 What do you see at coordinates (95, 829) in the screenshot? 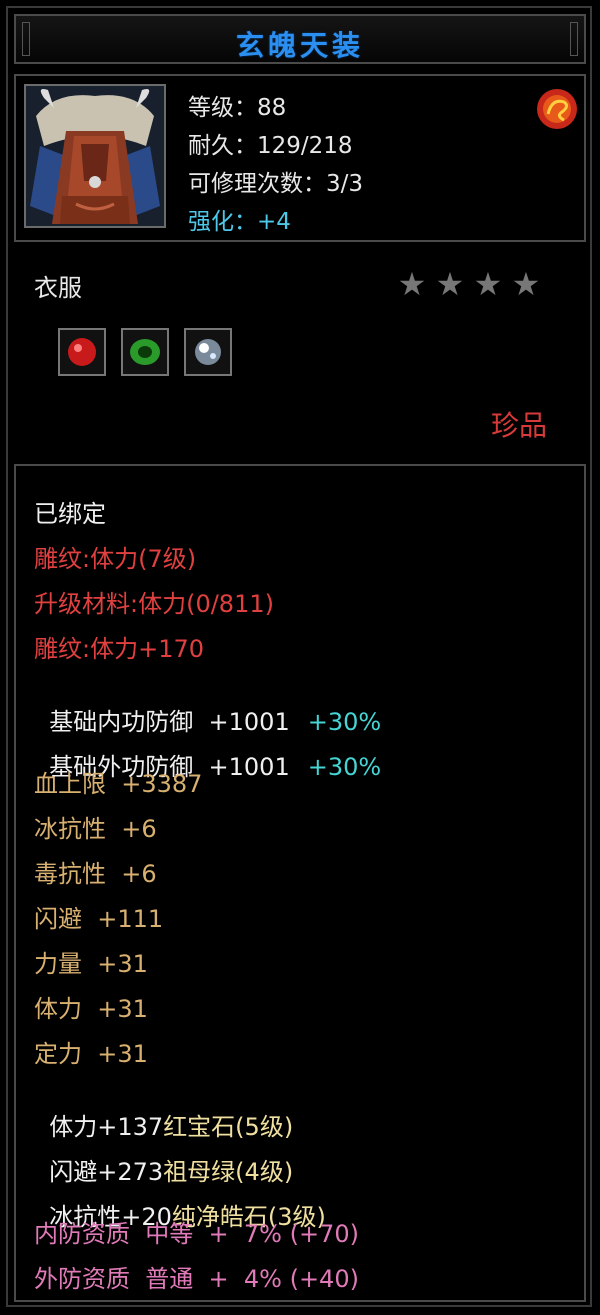
I see `ice-resistance: 冰抗性 +6` at bounding box center [95, 829].